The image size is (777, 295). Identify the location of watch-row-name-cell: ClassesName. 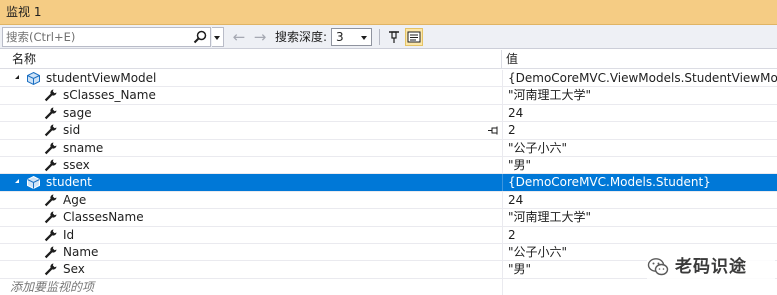
(250, 217).